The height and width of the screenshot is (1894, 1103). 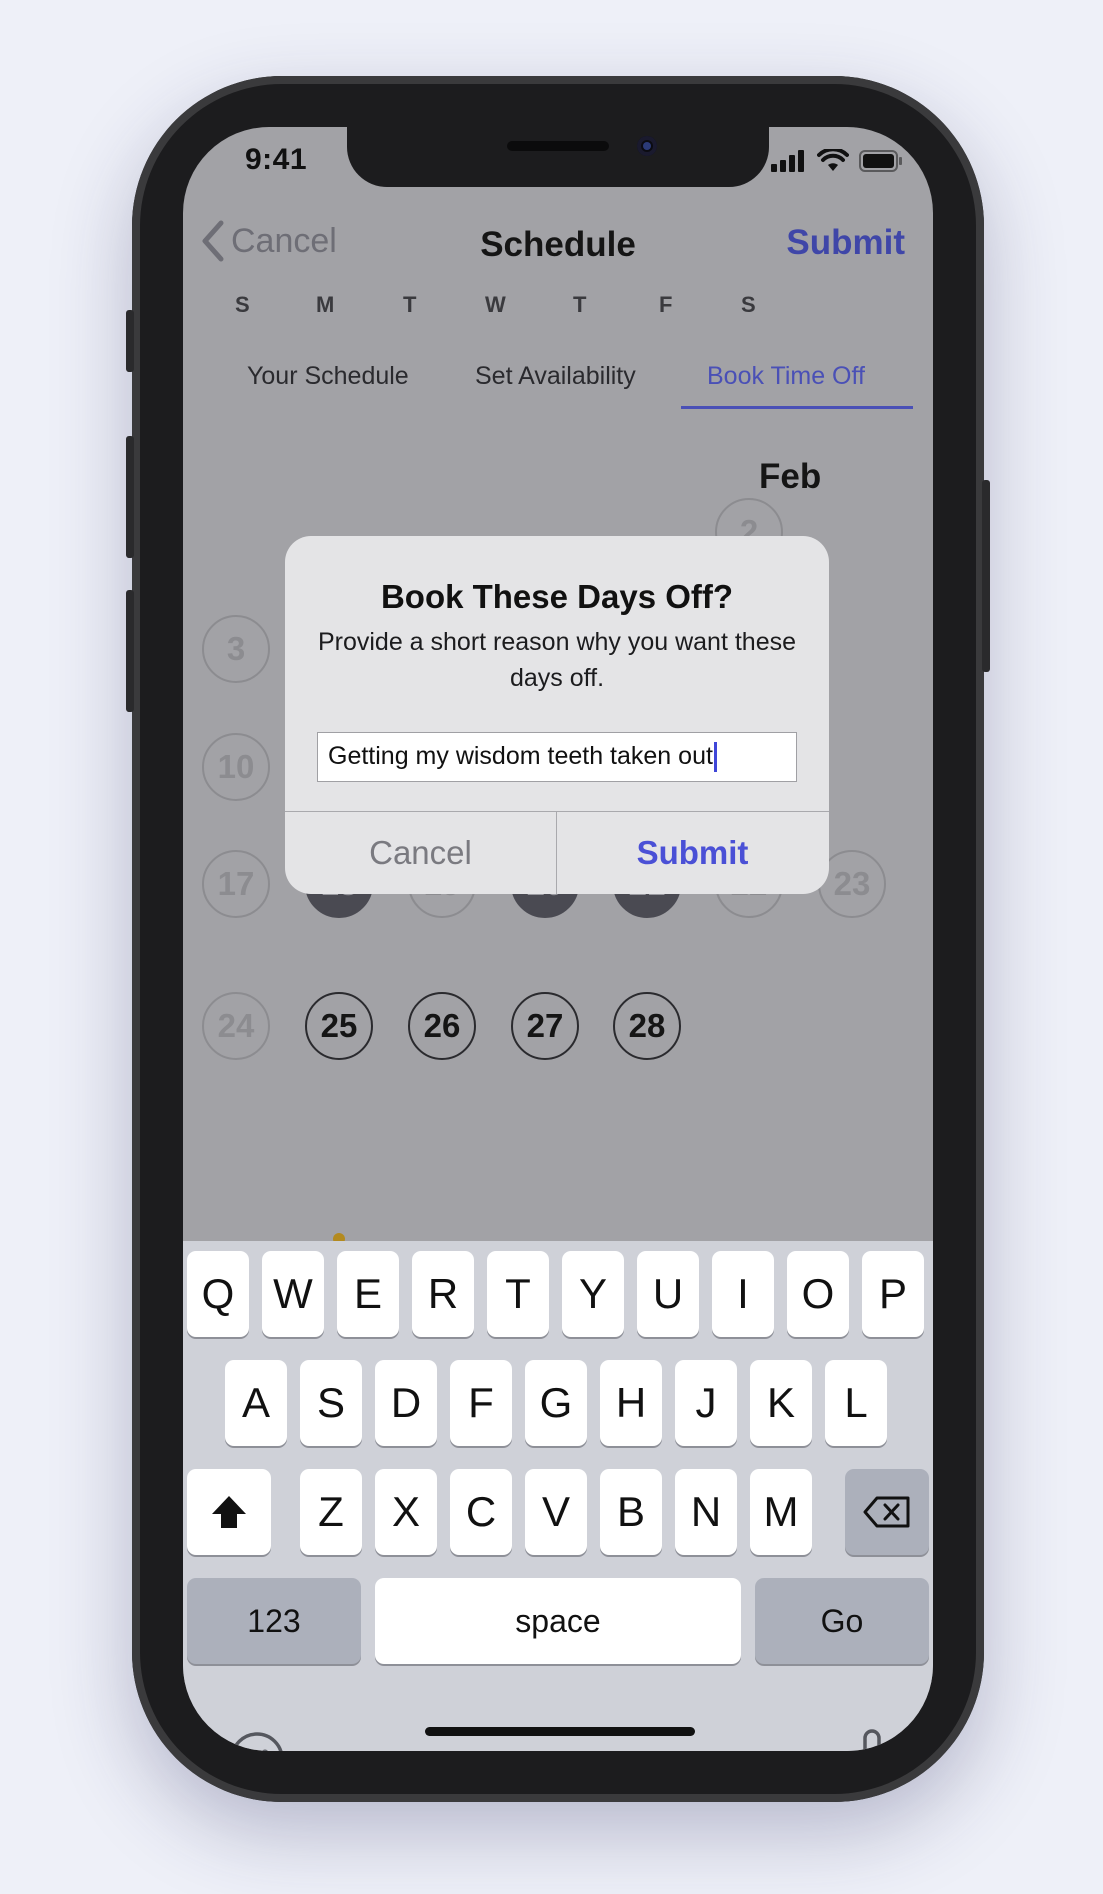 What do you see at coordinates (236, 1026) in the screenshot?
I see `calendar-day: 24` at bounding box center [236, 1026].